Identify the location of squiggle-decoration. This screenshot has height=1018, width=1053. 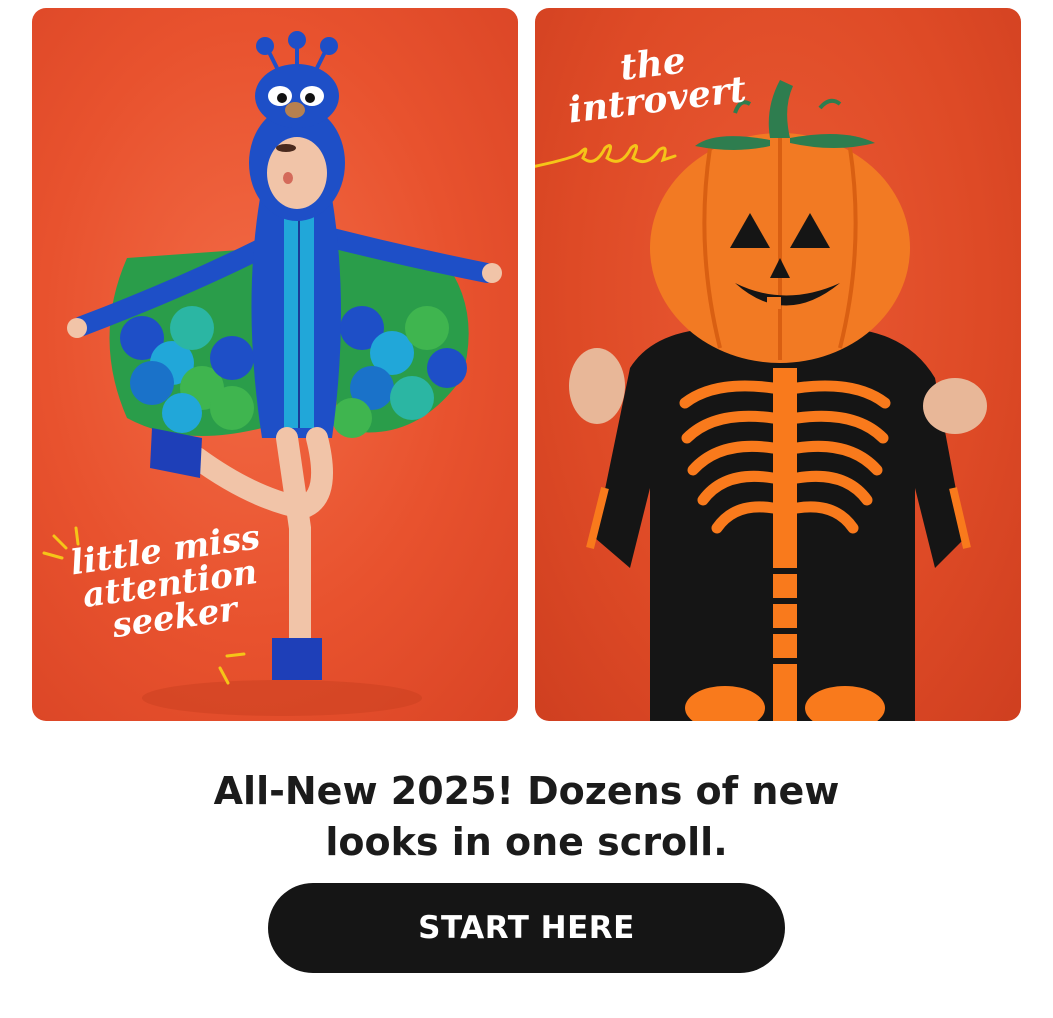
(606, 156).